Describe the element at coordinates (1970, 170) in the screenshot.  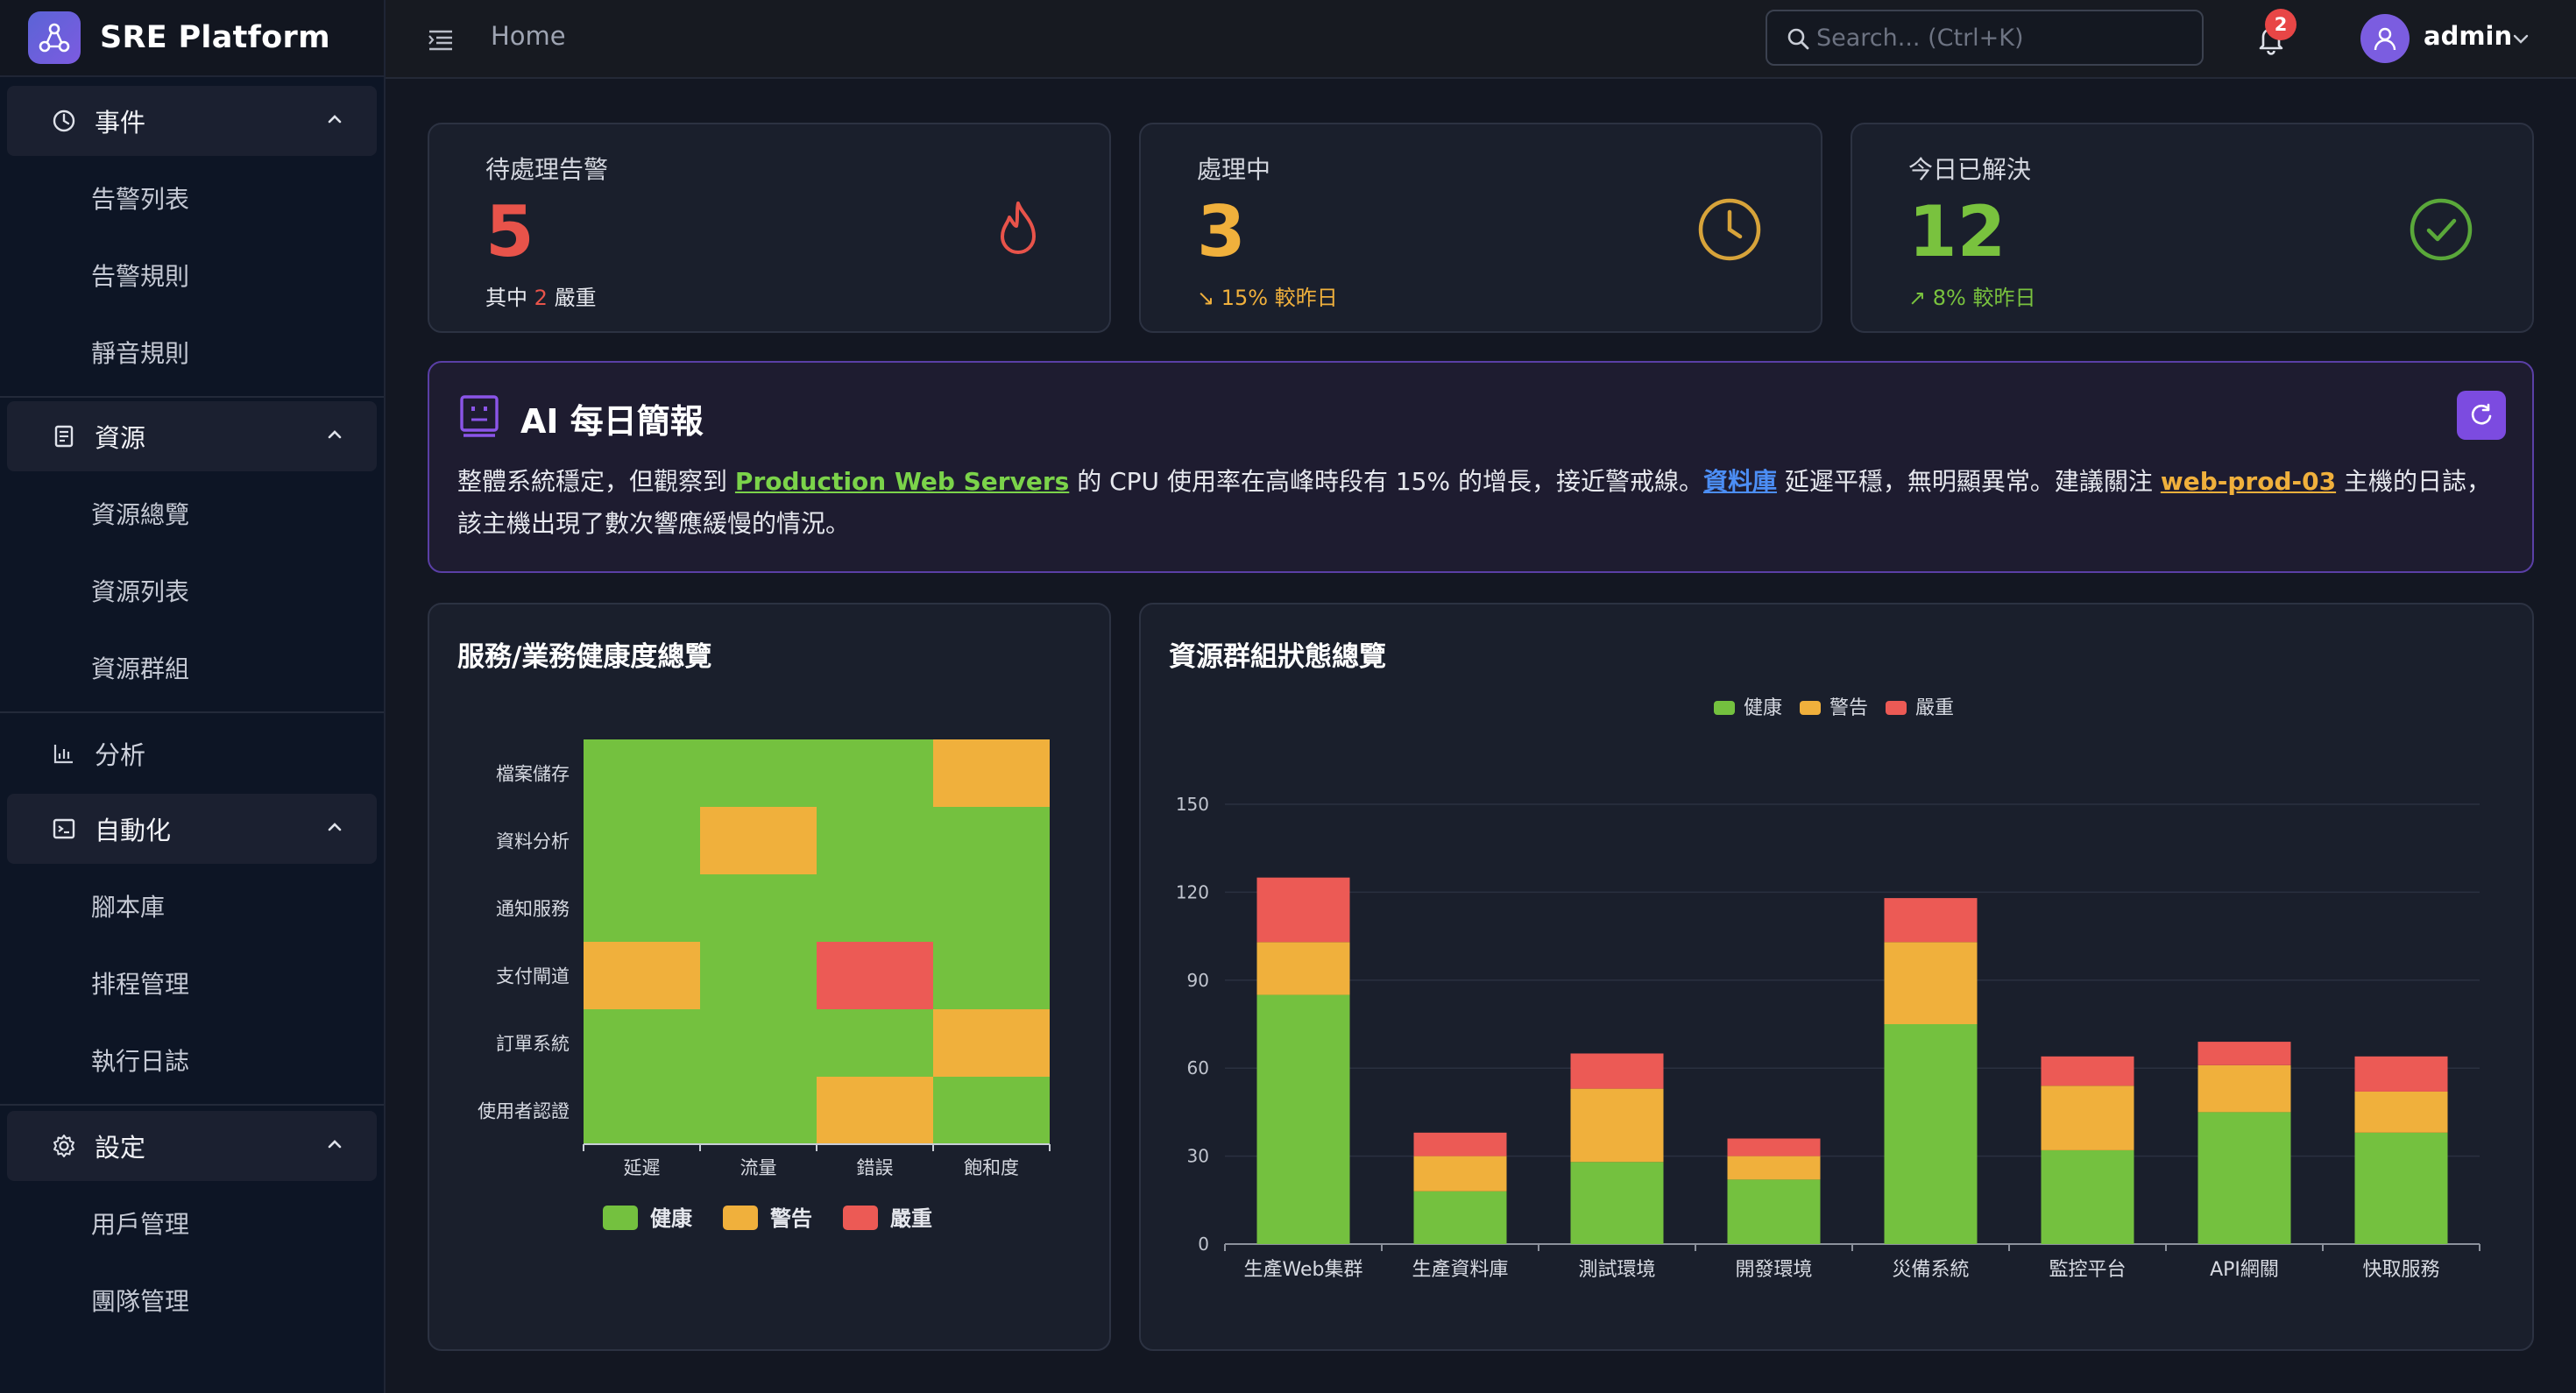
I see `stat-title: 今日已解決` at that location.